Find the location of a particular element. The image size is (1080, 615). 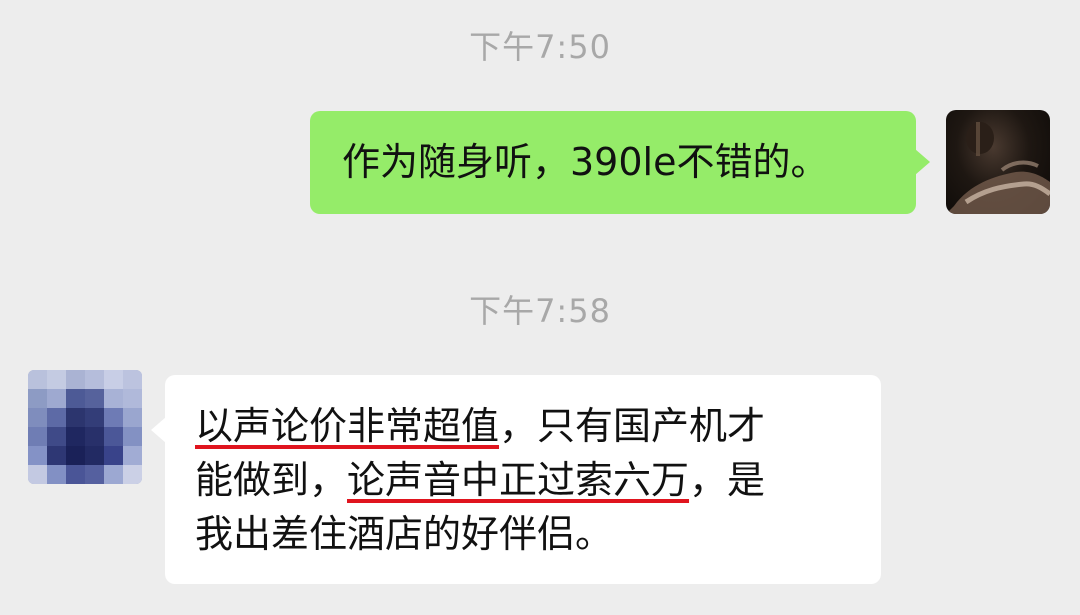

contact-avatar is located at coordinates (85, 427).